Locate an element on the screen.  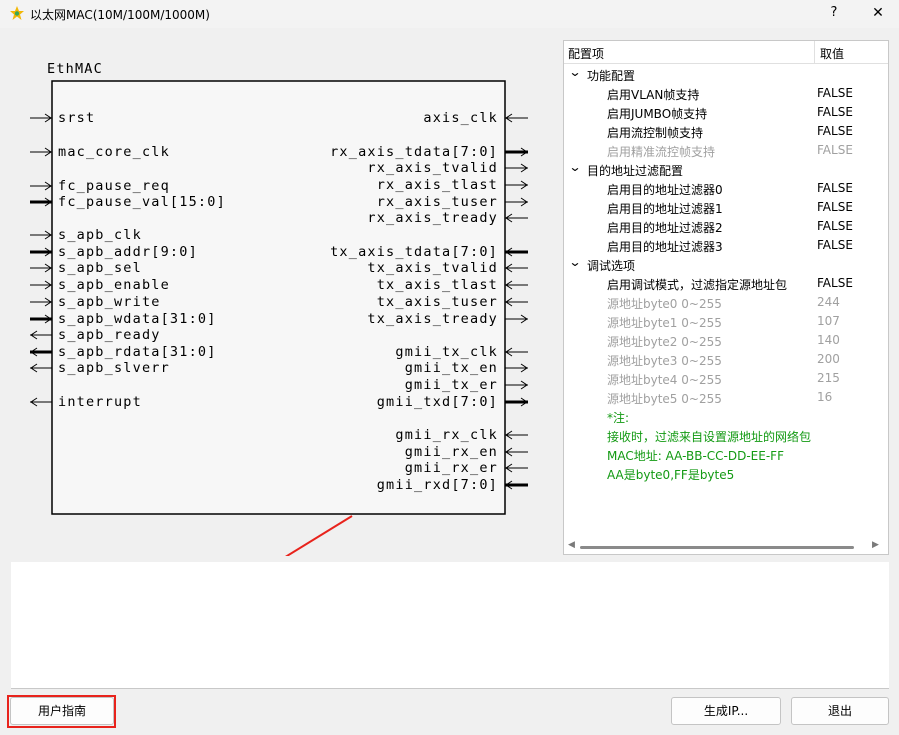
item-value: 16 is located at coordinates (824, 397).